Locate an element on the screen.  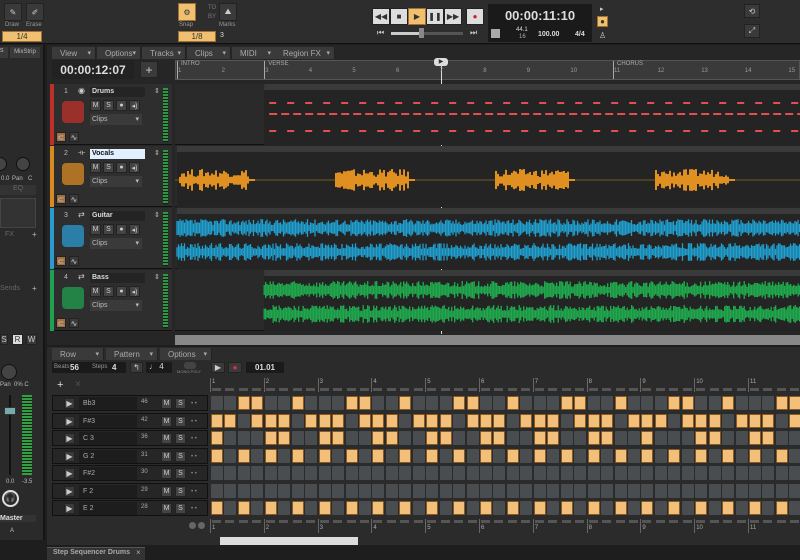
draw-tool-button: ✎ is located at coordinates (13, 12).